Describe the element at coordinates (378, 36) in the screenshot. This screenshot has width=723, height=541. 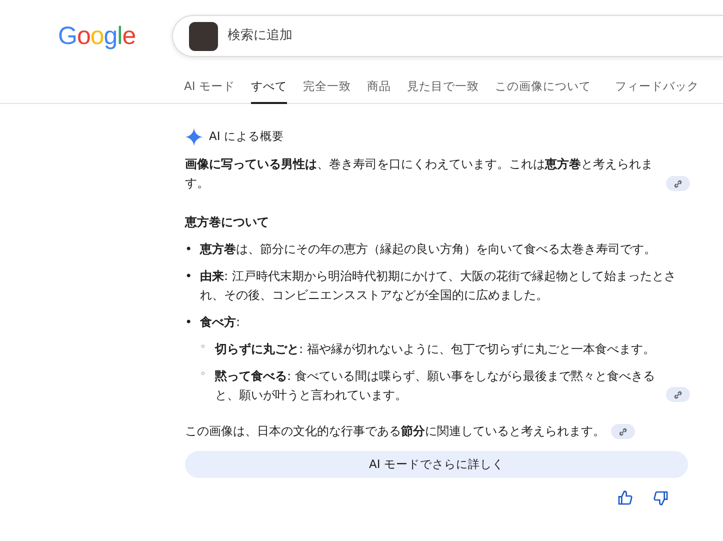
I see `search-input: 検索に追加` at that location.